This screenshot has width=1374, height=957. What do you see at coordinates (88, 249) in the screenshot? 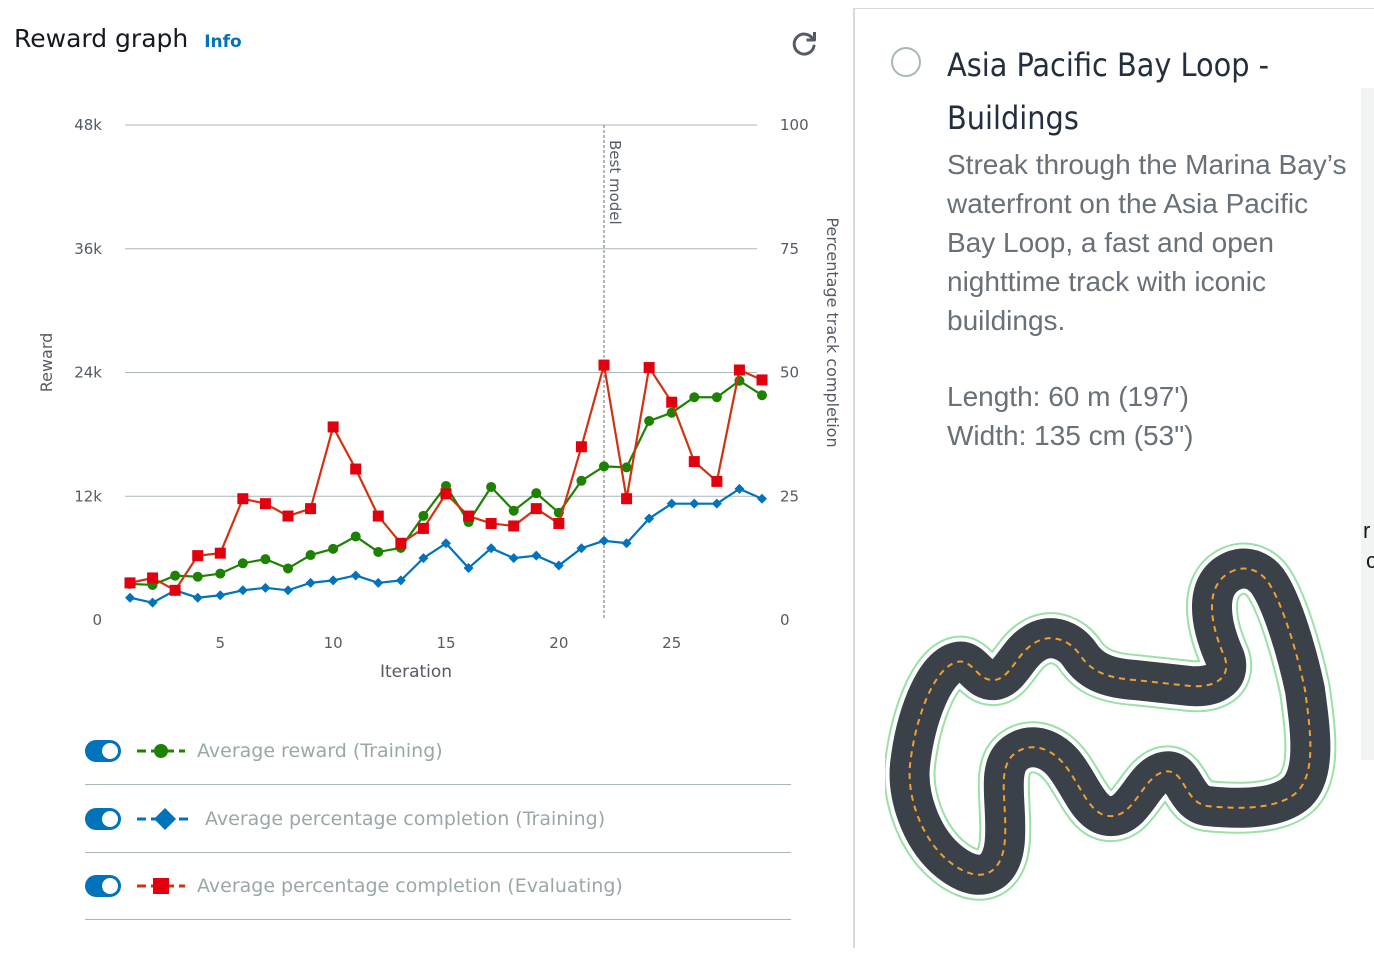
I see `y-left-tick-label: 36k` at bounding box center [88, 249].